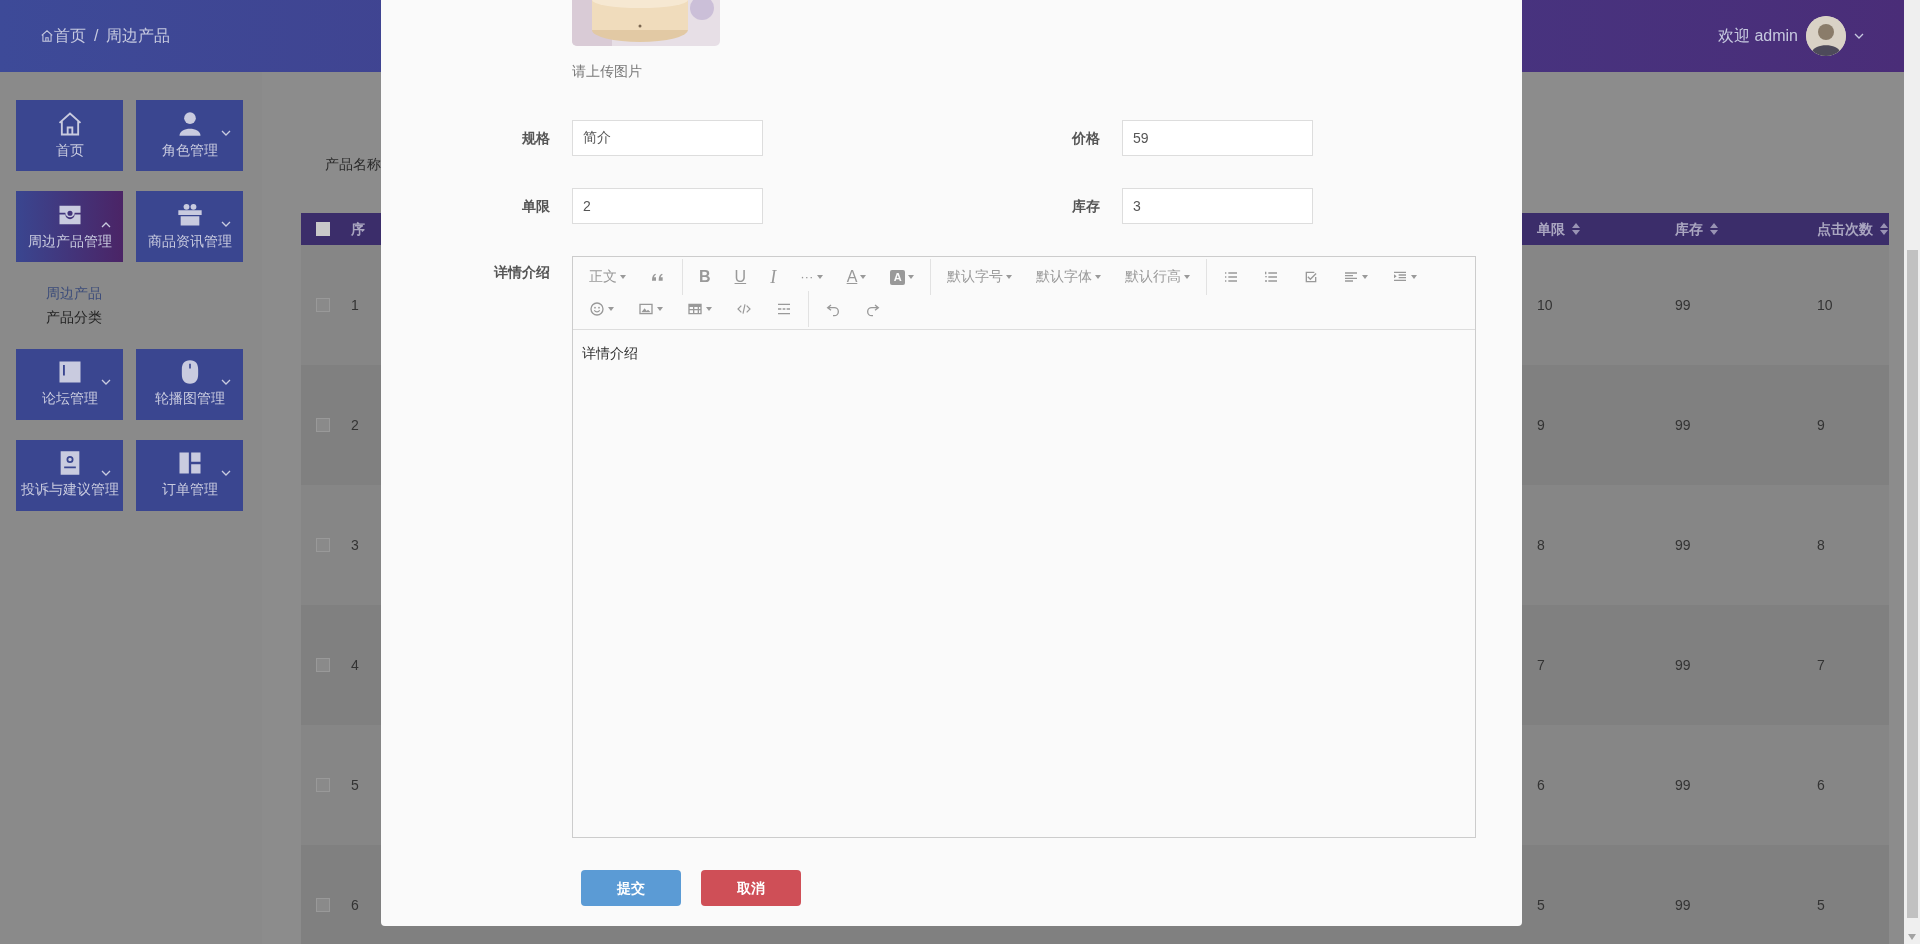  I want to click on code-icon, so click(744, 309).